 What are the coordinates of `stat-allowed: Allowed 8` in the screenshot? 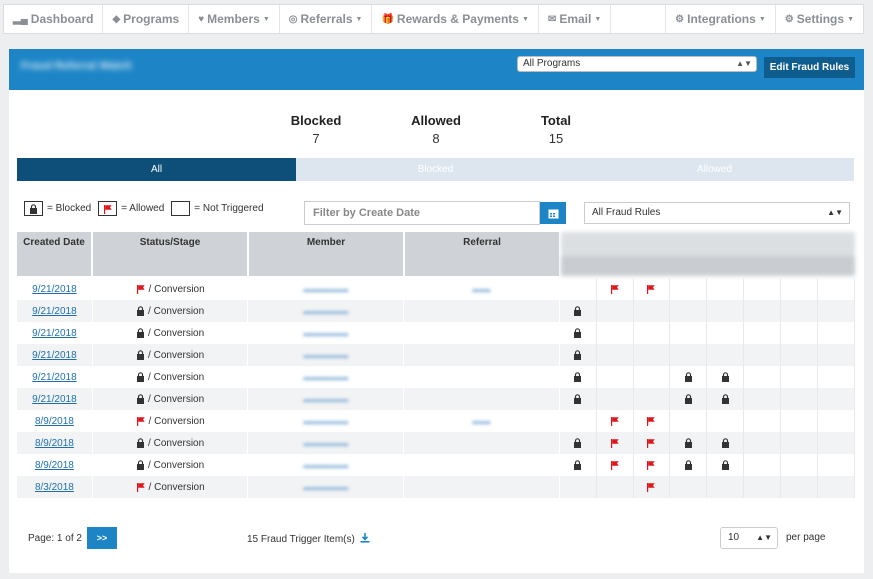 It's located at (436, 129).